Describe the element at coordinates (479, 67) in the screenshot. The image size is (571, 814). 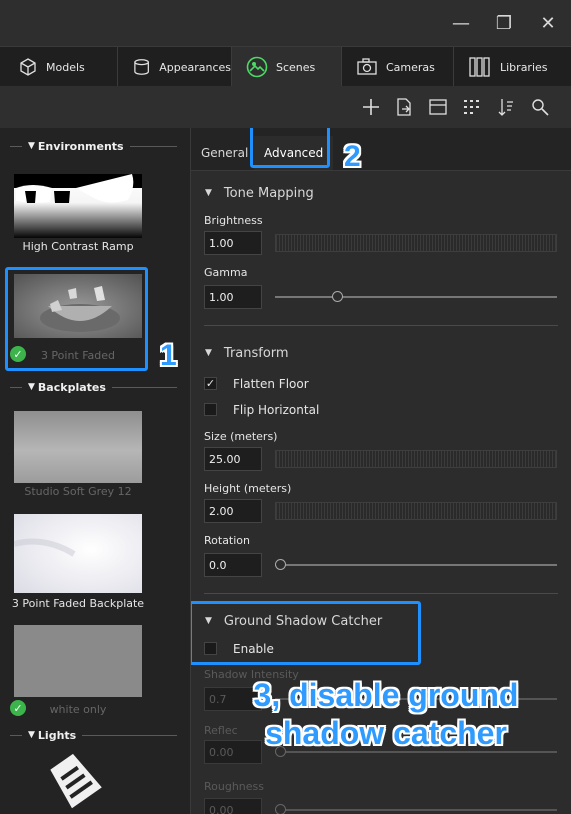
I see `books-icon` at that location.